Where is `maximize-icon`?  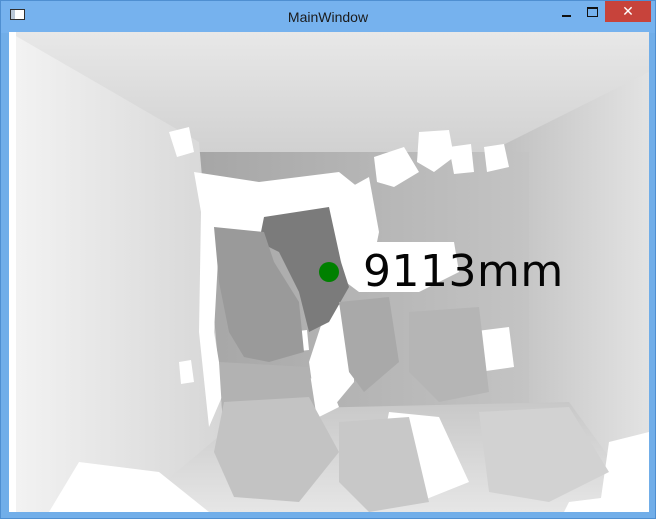
maximize-icon is located at coordinates (592, 11).